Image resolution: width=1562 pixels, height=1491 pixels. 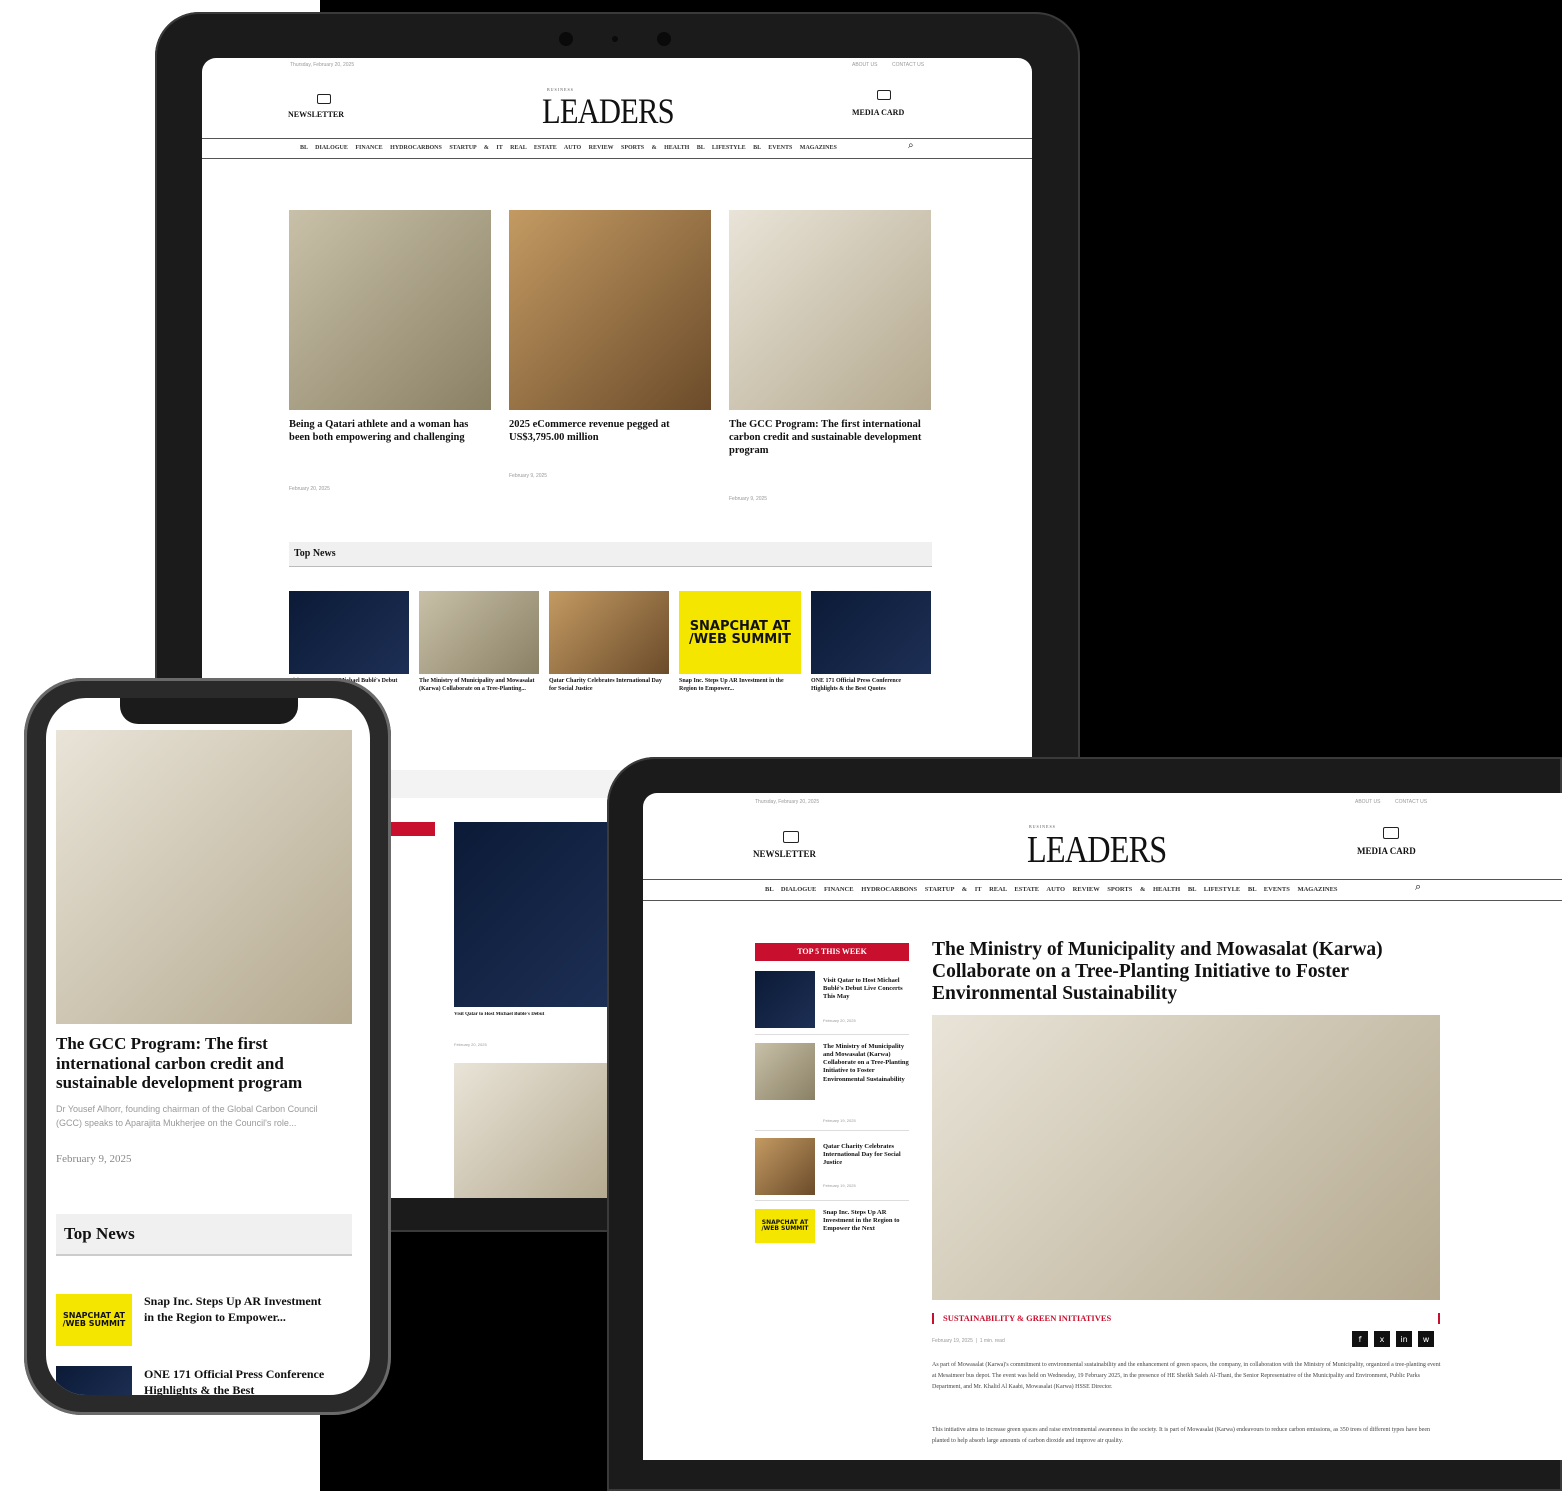 What do you see at coordinates (839, 1020) in the screenshot?
I see `sidebar-date: February 20, 2025` at bounding box center [839, 1020].